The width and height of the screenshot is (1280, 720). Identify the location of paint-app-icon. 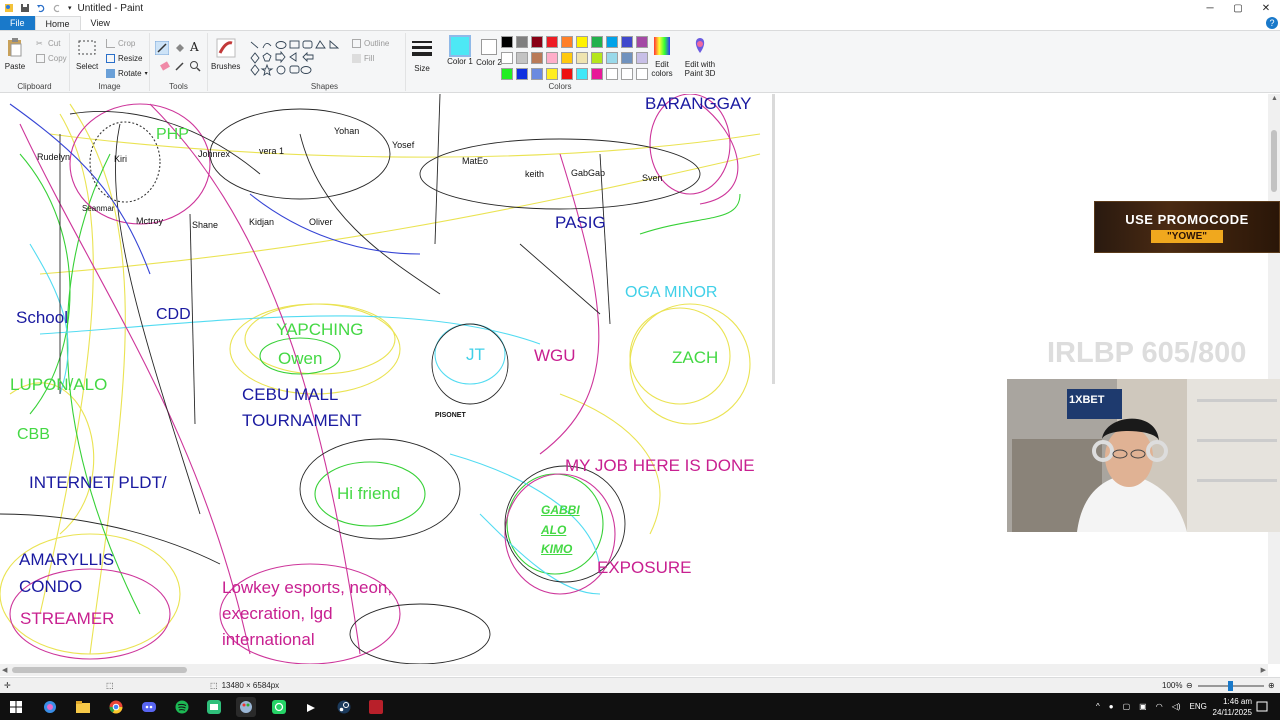
(9, 8).